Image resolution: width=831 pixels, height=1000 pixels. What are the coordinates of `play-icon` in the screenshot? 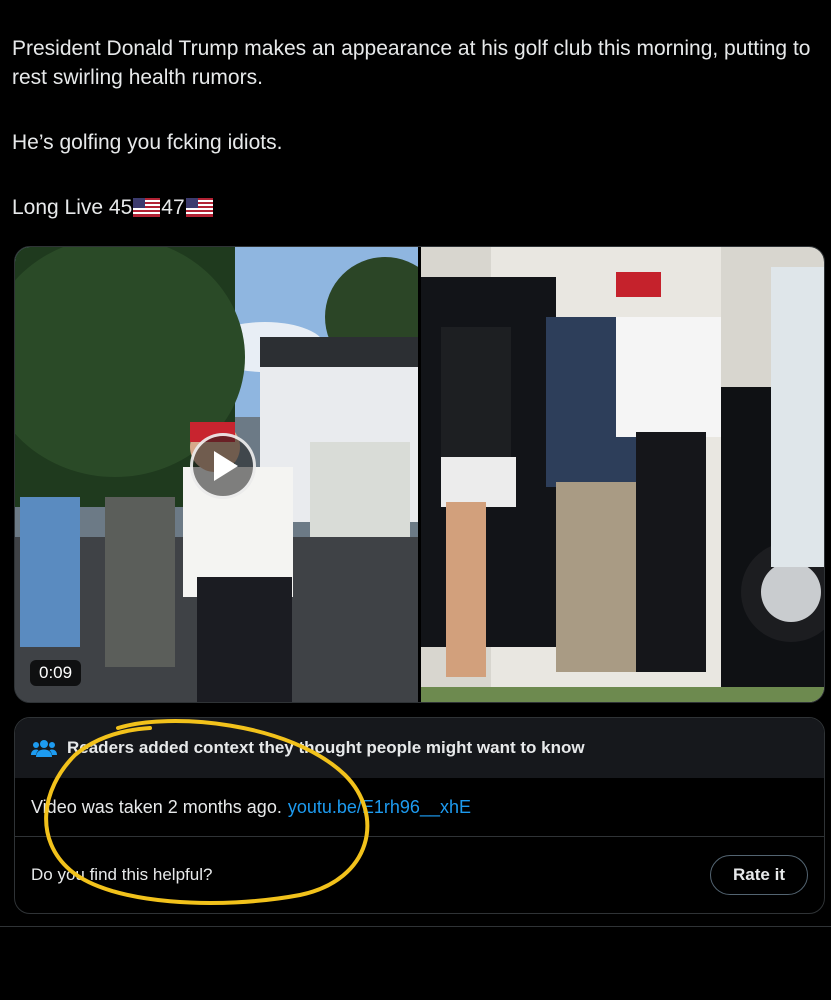 It's located at (226, 466).